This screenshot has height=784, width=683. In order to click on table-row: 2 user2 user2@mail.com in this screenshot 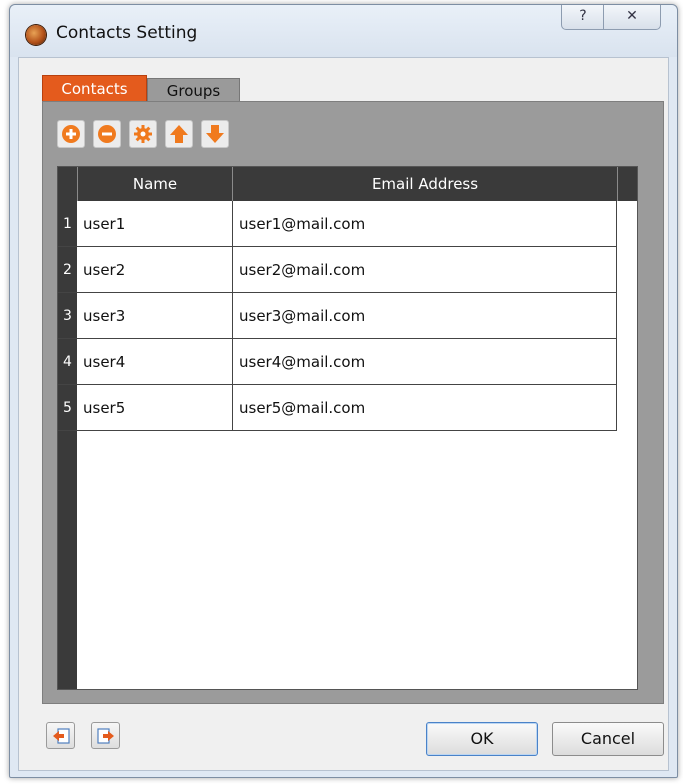, I will do `click(337, 270)`.